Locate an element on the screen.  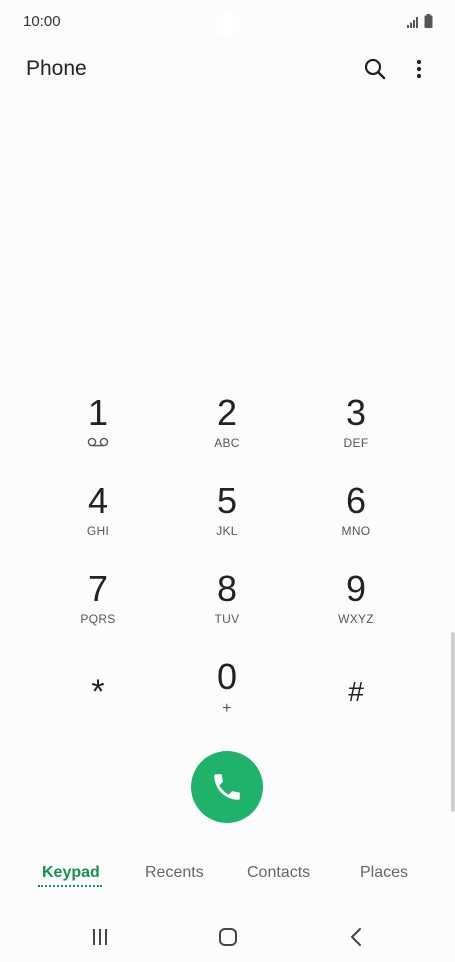
key-digit: 4 is located at coordinates (98, 500).